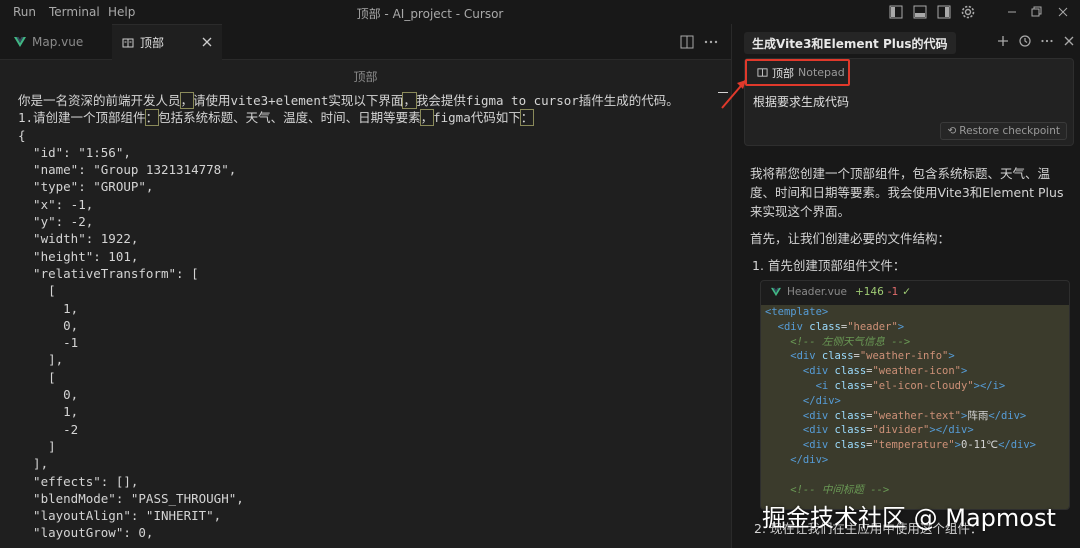 This screenshot has height=548, width=1080. Describe the element at coordinates (711, 42) in the screenshot. I see `more-actions-icon` at that location.